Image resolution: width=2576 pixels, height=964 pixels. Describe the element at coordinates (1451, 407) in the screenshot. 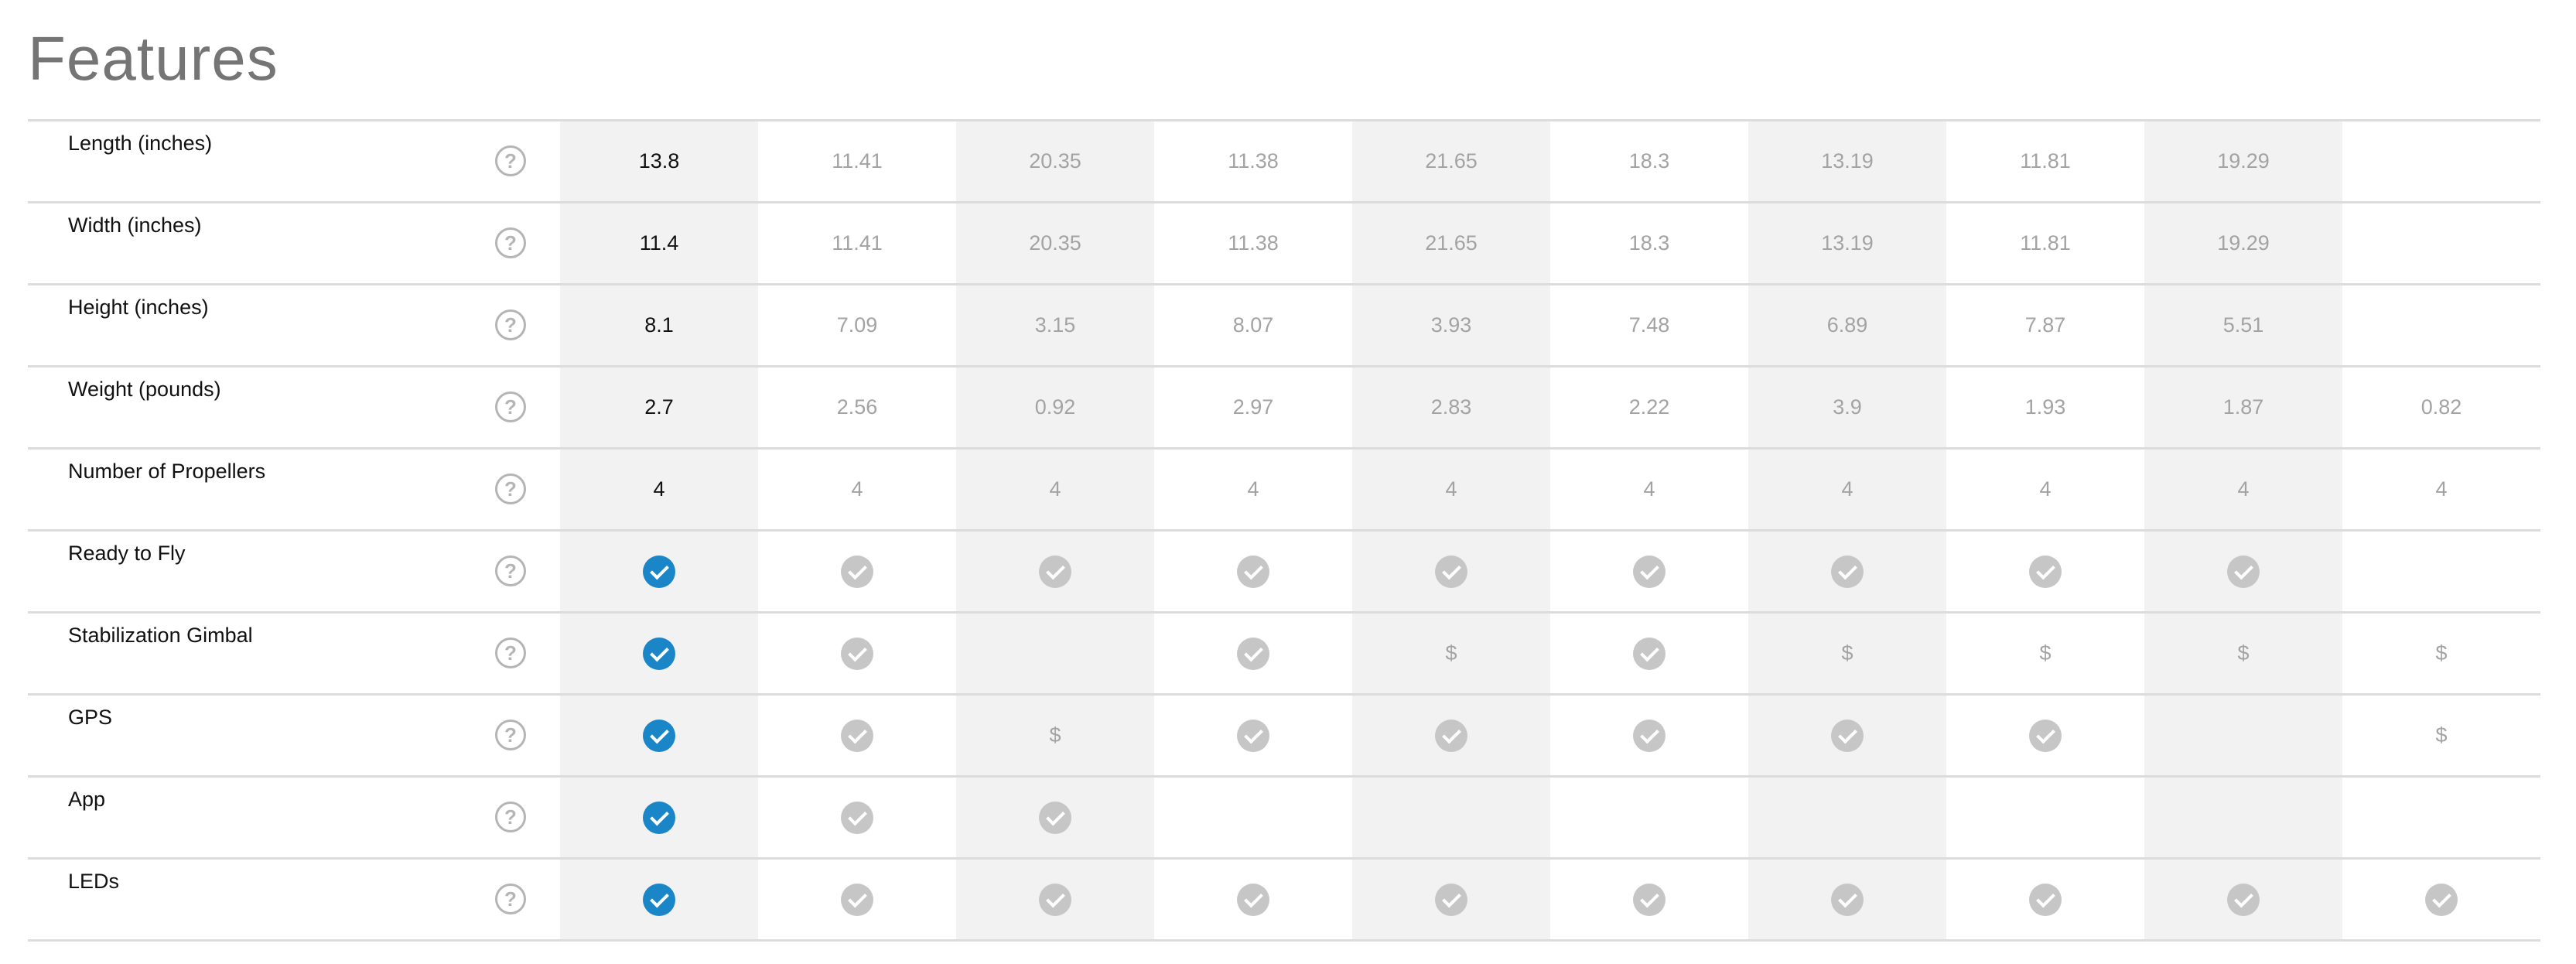

I see `cell-value: 2.83` at that location.